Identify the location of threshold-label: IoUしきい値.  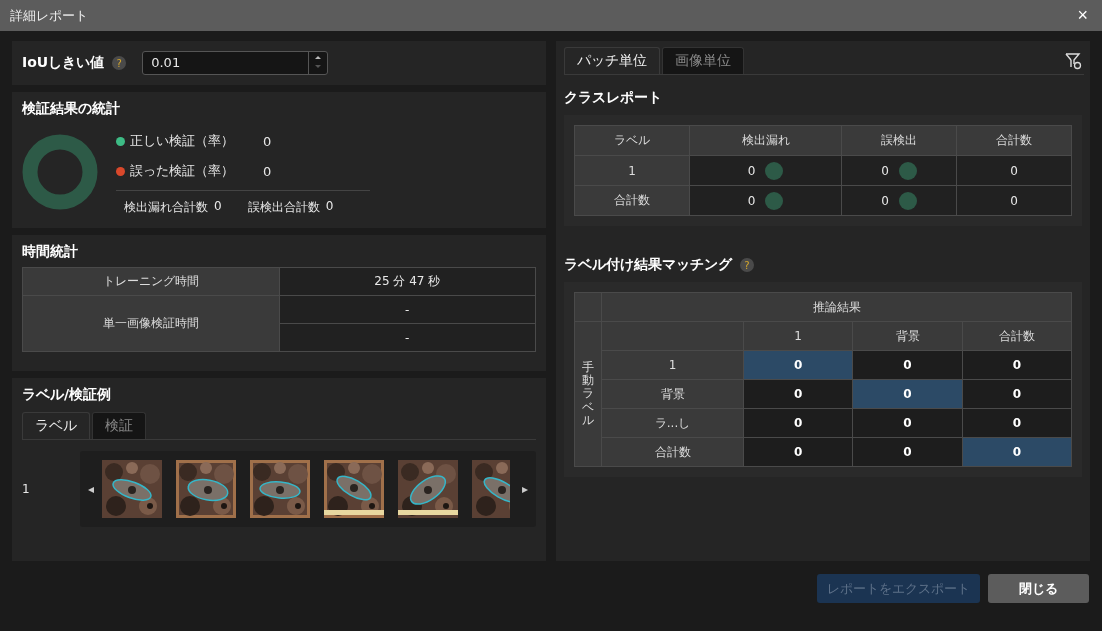
(63, 63).